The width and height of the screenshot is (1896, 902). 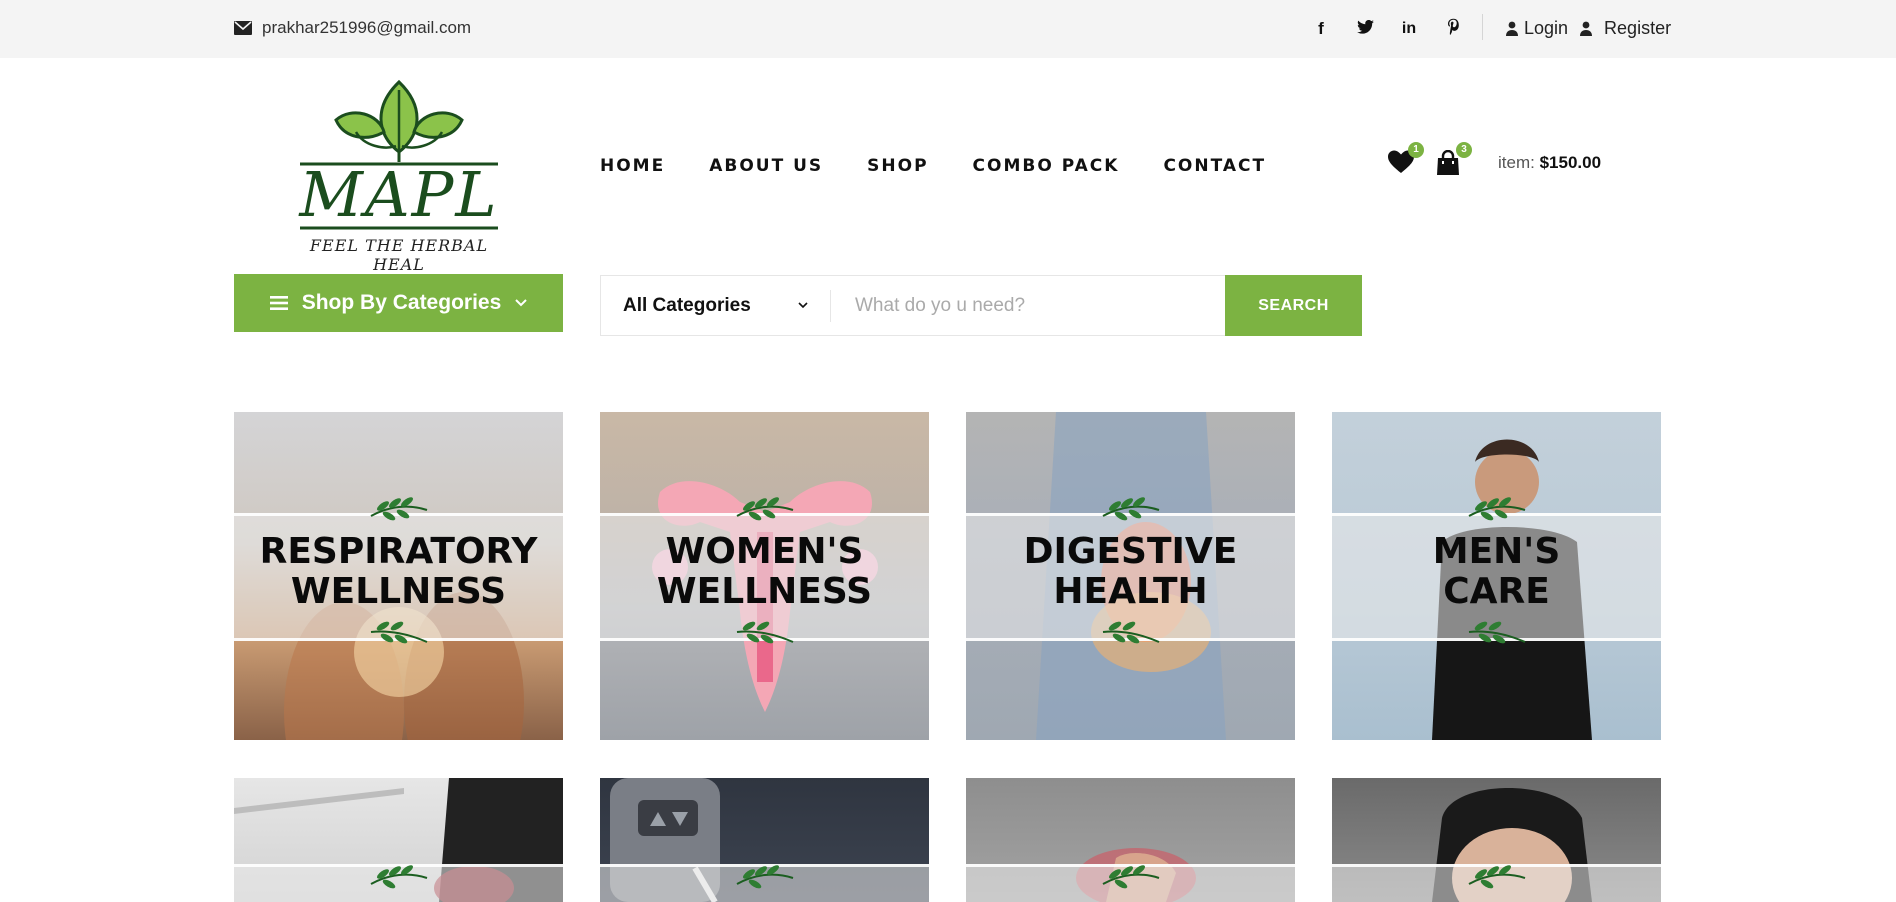 What do you see at coordinates (398, 571) in the screenshot?
I see `card-title: RESPIRATORY WELLNESS` at bounding box center [398, 571].